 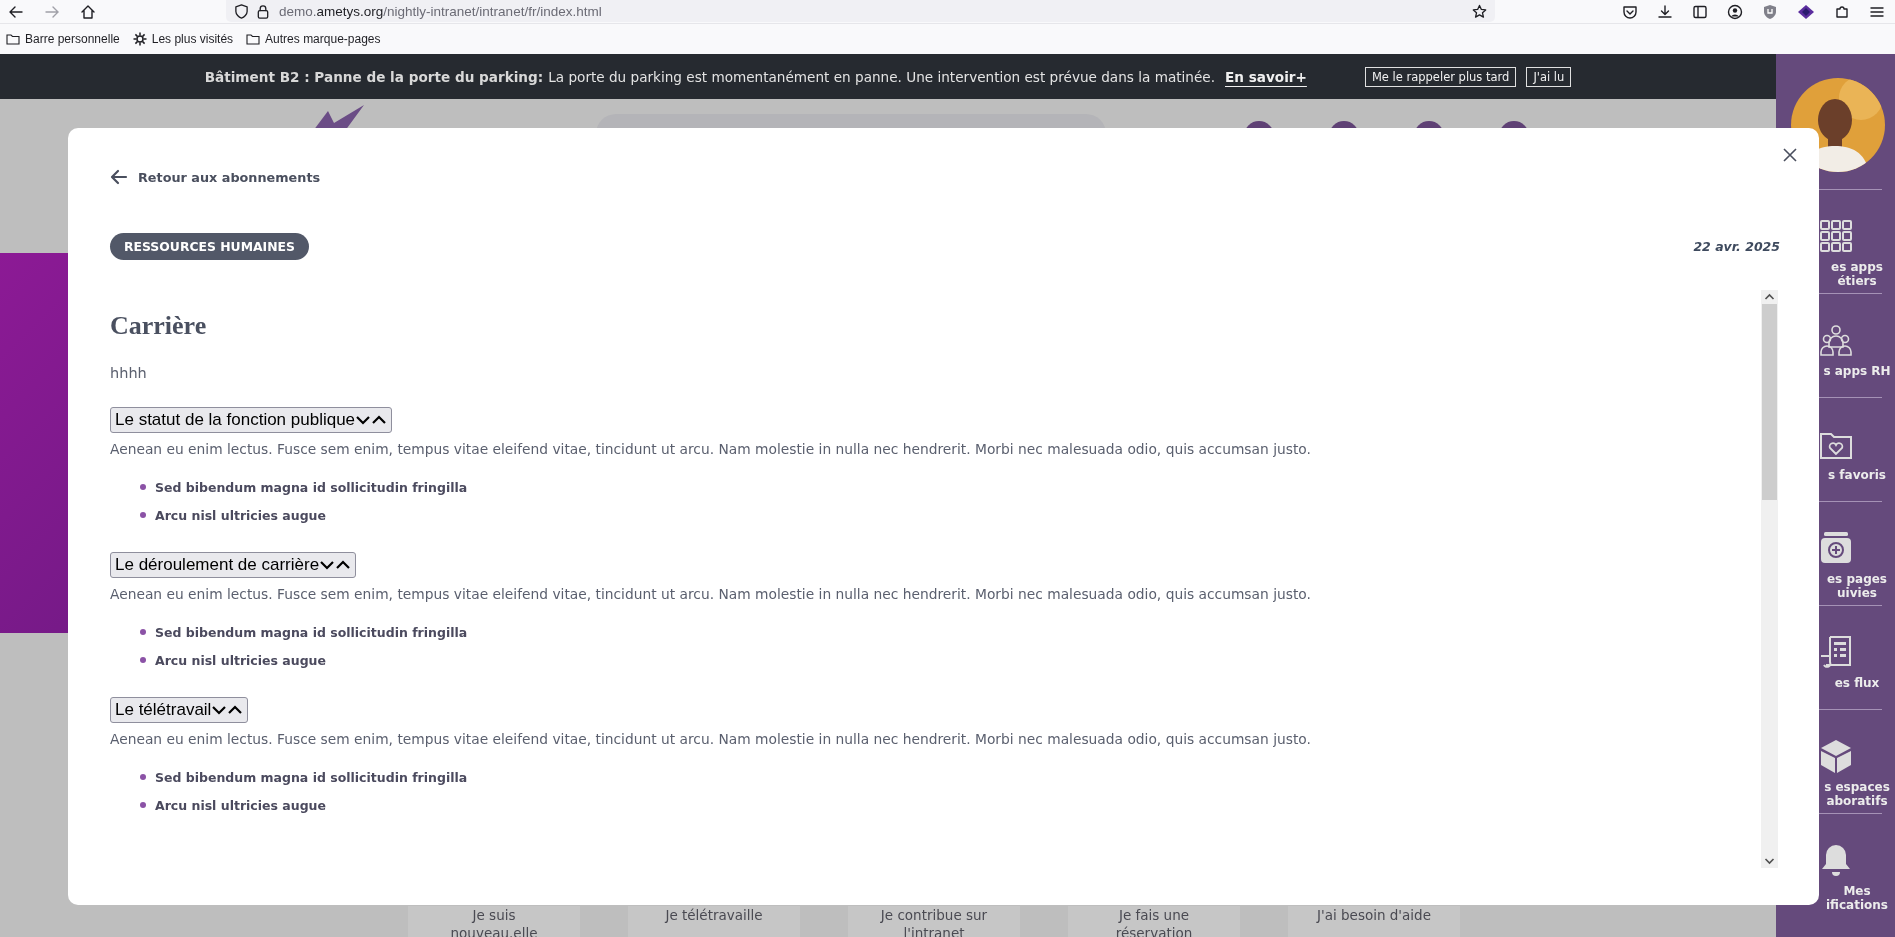 What do you see at coordinates (1857, 371) in the screenshot?
I see `sidebar-label: s apps RH` at bounding box center [1857, 371].